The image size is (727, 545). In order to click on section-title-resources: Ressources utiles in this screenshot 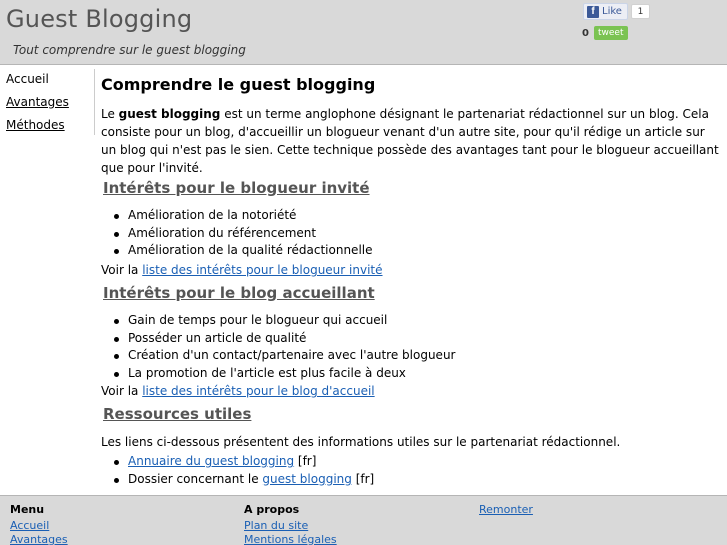, I will do `click(177, 414)`.